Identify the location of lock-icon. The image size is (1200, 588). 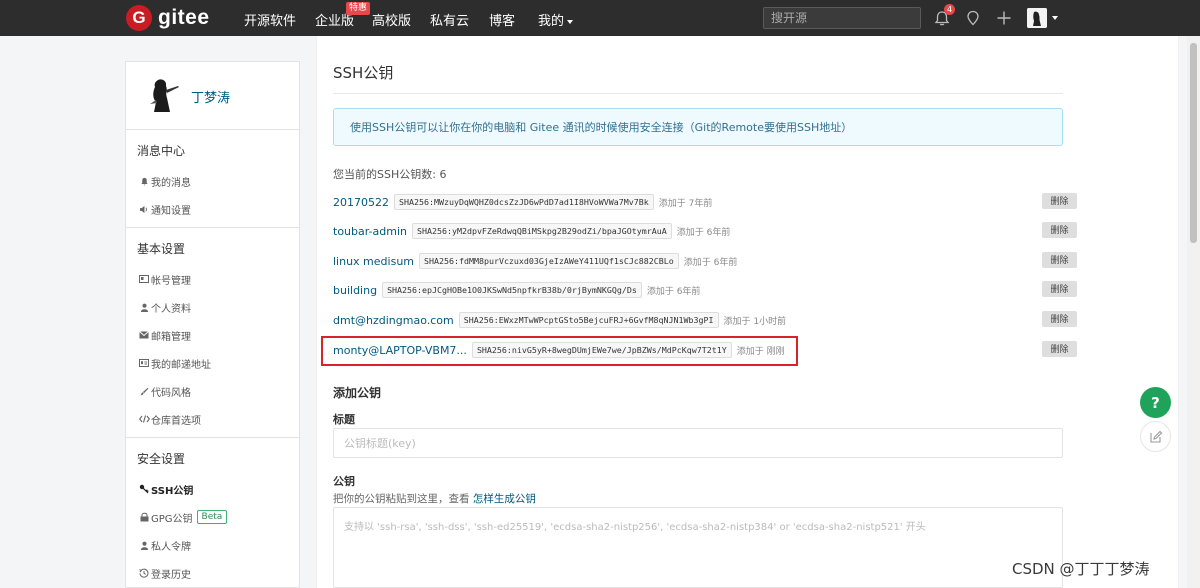
(144, 517).